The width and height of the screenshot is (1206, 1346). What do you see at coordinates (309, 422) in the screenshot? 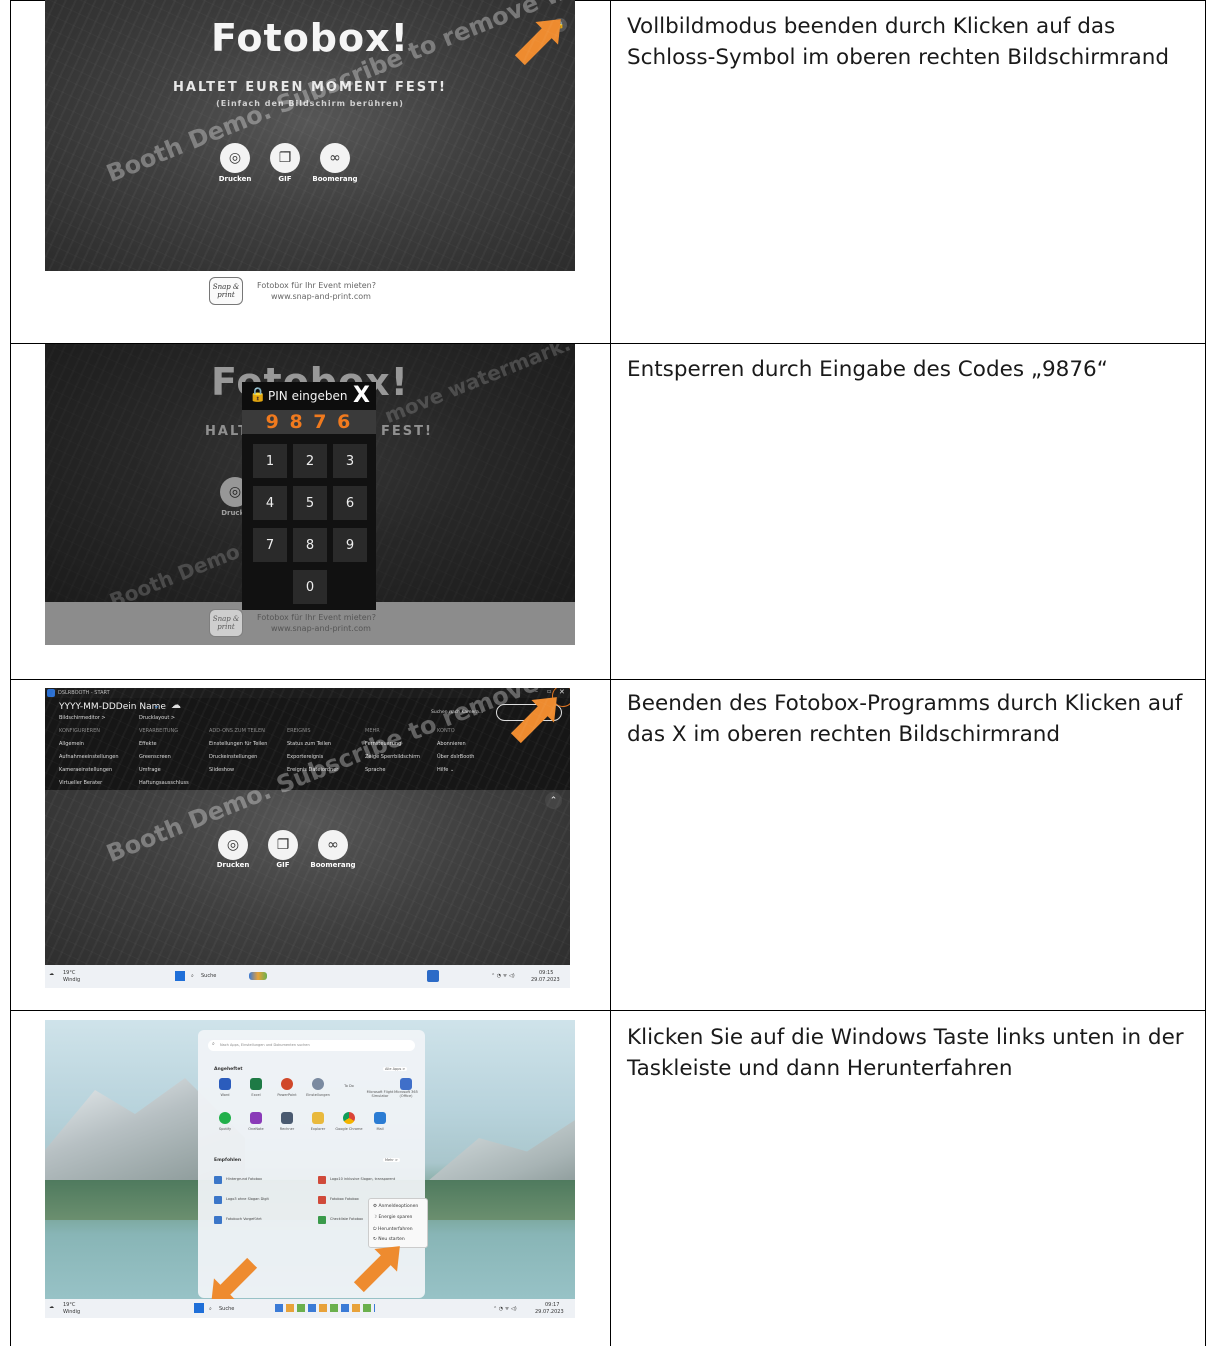
I see `pin-code-display: 9 8 7 6` at bounding box center [309, 422].